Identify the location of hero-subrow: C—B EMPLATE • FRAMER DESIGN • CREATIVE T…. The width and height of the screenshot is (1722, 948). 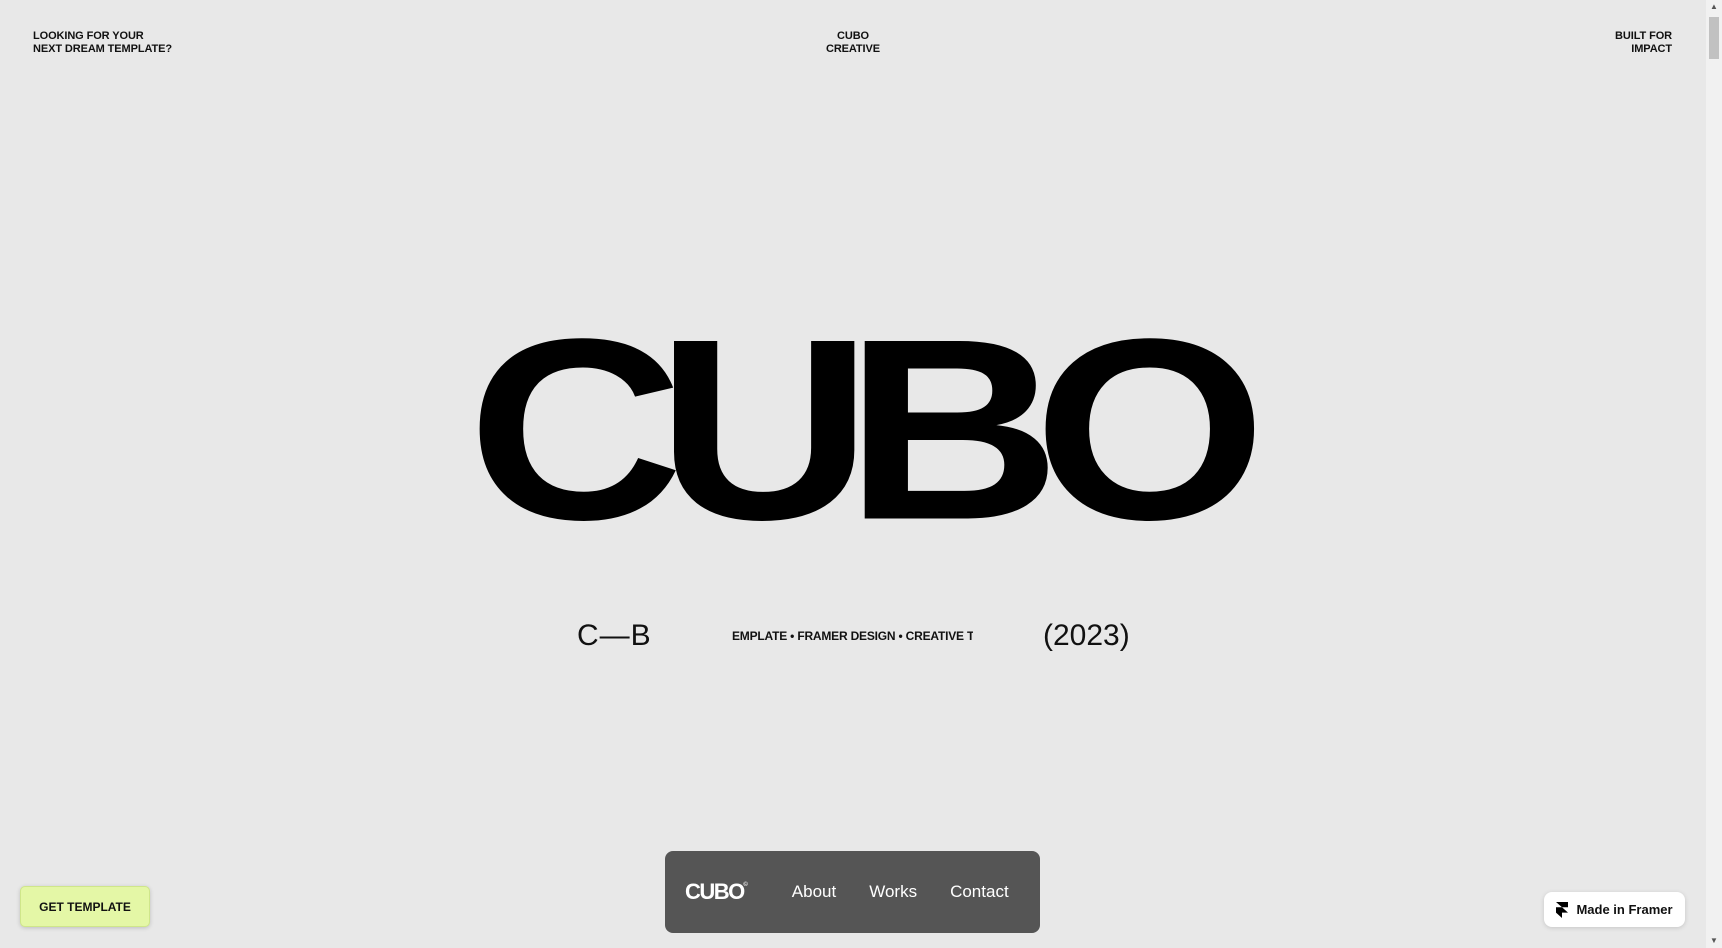
(853, 638).